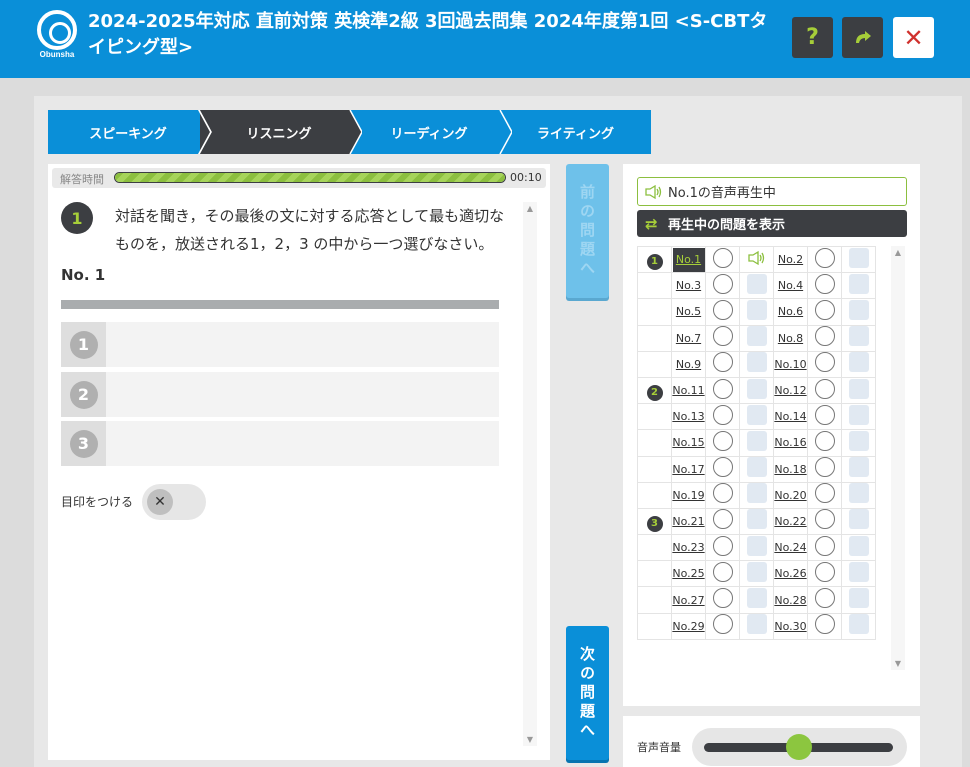 Image resolution: width=970 pixels, height=767 pixels. I want to click on question-number-cell: No.16, so click(790, 443).